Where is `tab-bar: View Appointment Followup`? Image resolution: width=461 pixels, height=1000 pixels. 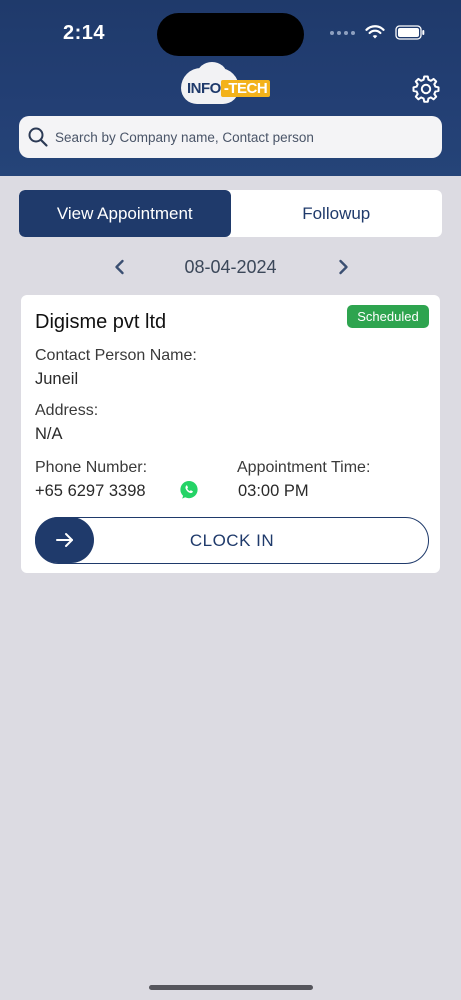
tab-bar: View Appointment Followup is located at coordinates (230, 213).